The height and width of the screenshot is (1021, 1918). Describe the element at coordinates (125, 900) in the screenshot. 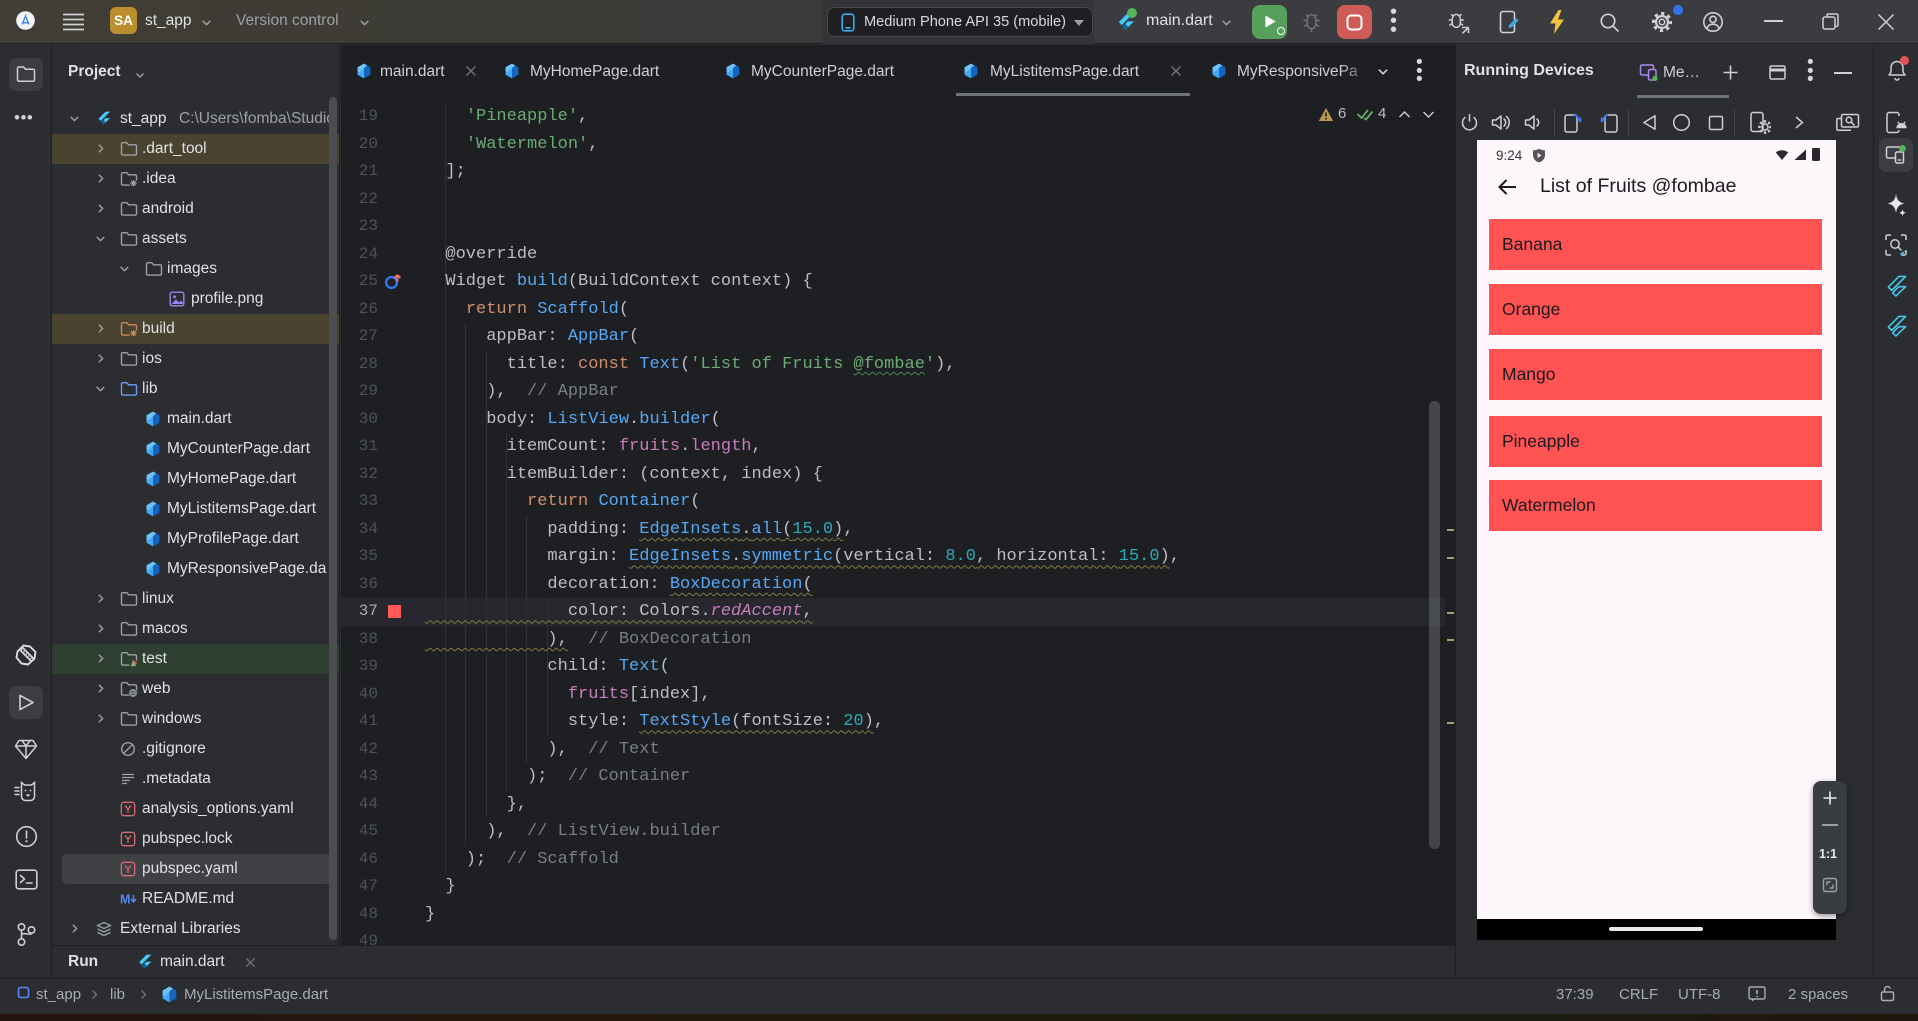

I see `svg-text: M` at that location.